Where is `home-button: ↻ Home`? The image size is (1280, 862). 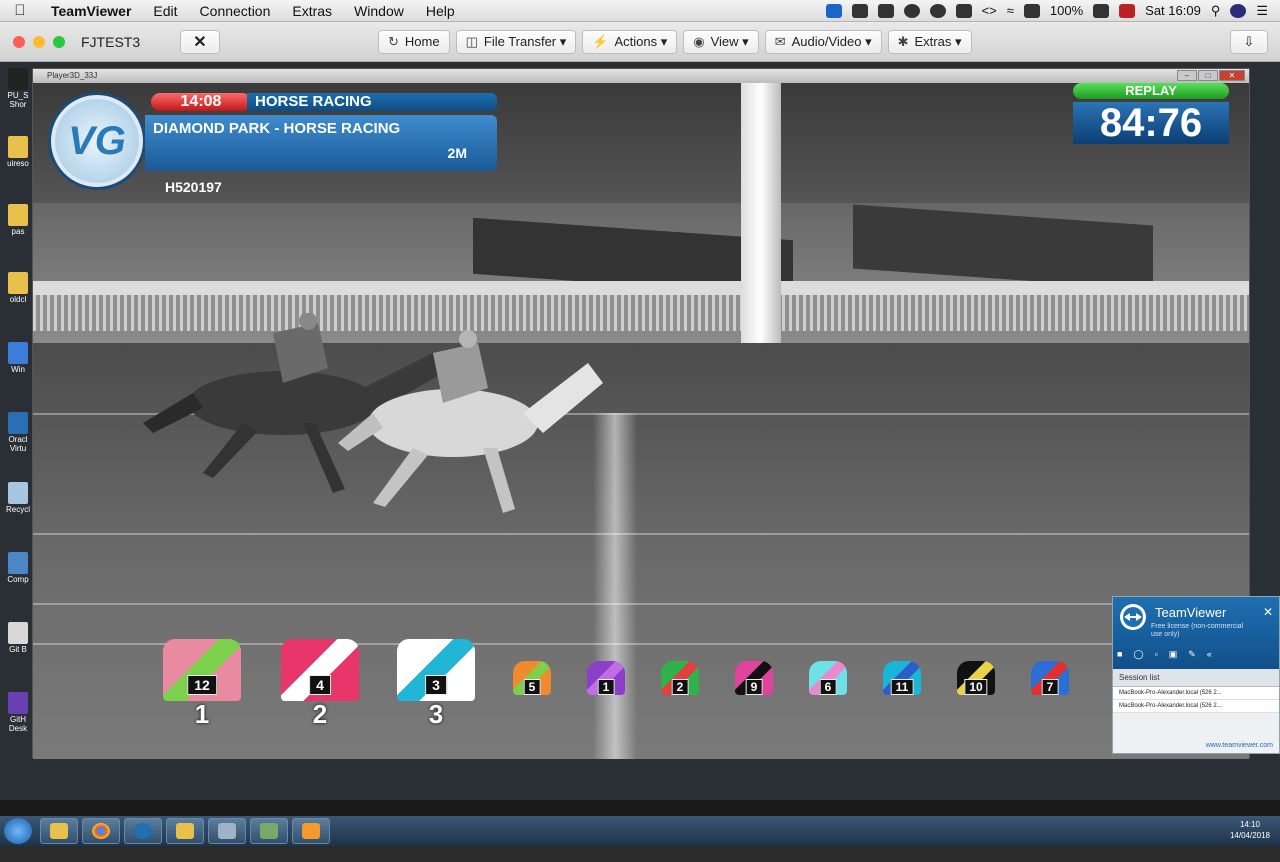
home-button: ↻ Home is located at coordinates (414, 41).